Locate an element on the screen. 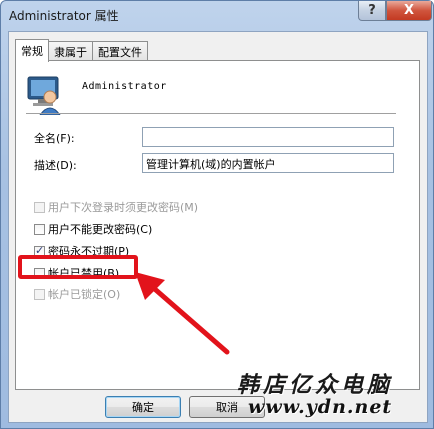 This screenshot has height=429, width=434. watermark-url: www.ydn.net is located at coordinates (320, 407).